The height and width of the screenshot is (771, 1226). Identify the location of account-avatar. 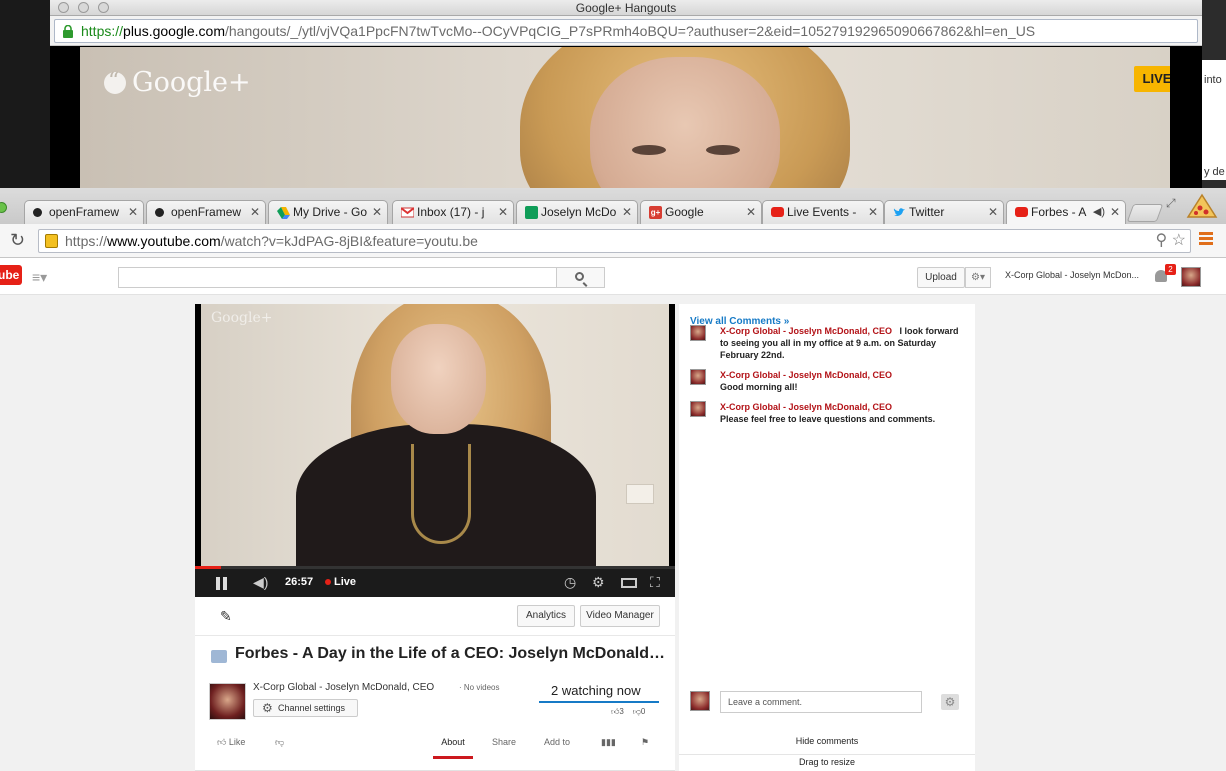
(1191, 277).